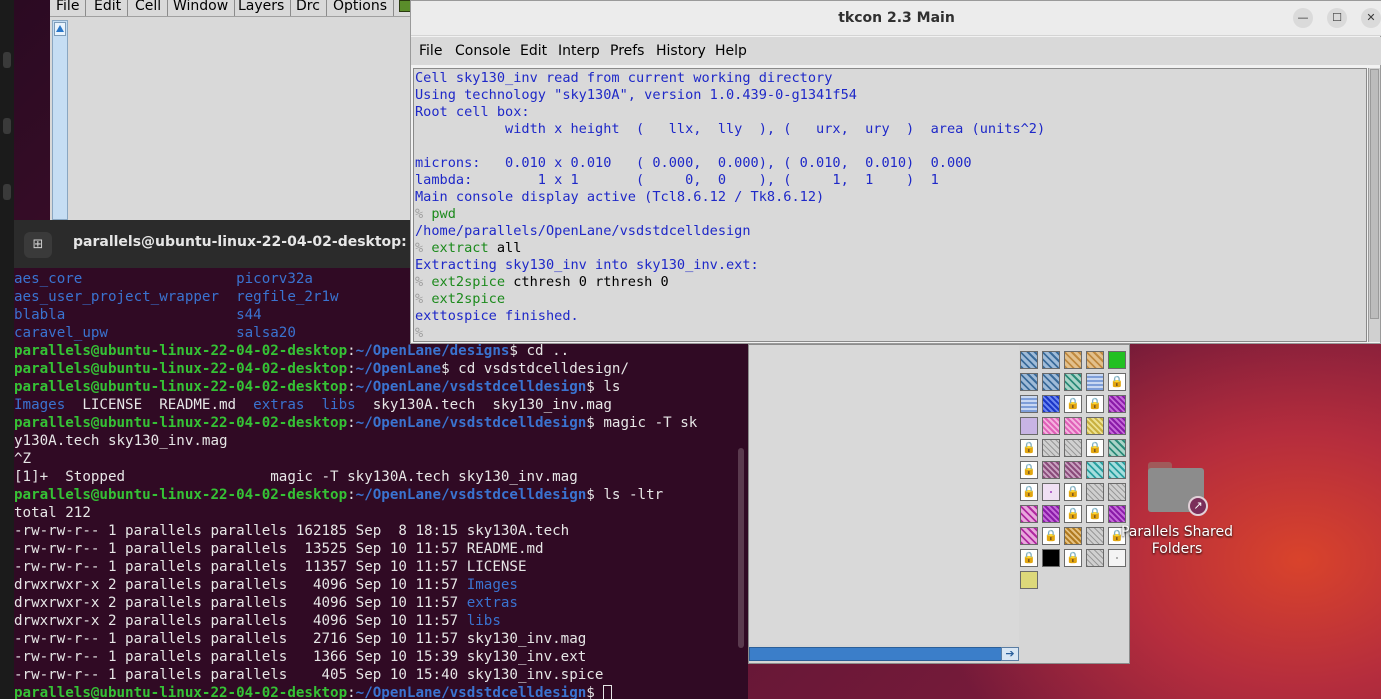 This screenshot has height=699, width=1381. What do you see at coordinates (535, 369) in the screenshot?
I see `terminal-text: $ cd vsdstdcelldesign/` at bounding box center [535, 369].